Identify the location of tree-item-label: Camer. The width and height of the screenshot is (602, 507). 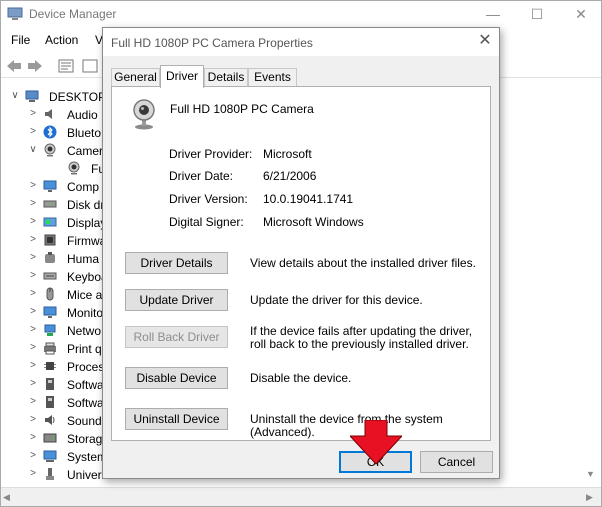
(85, 151).